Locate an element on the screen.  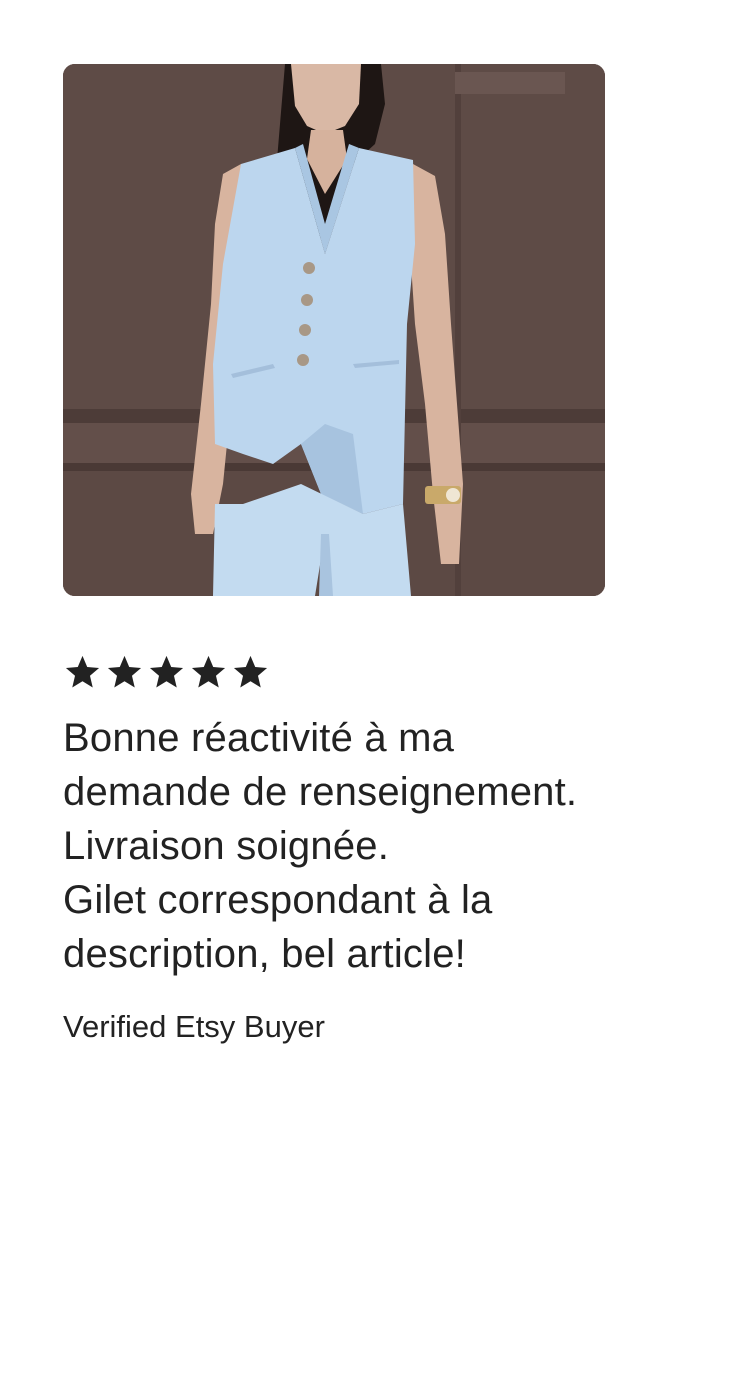
reviewer-name: Verified Etsy Buyer is located at coordinates (194, 1026).